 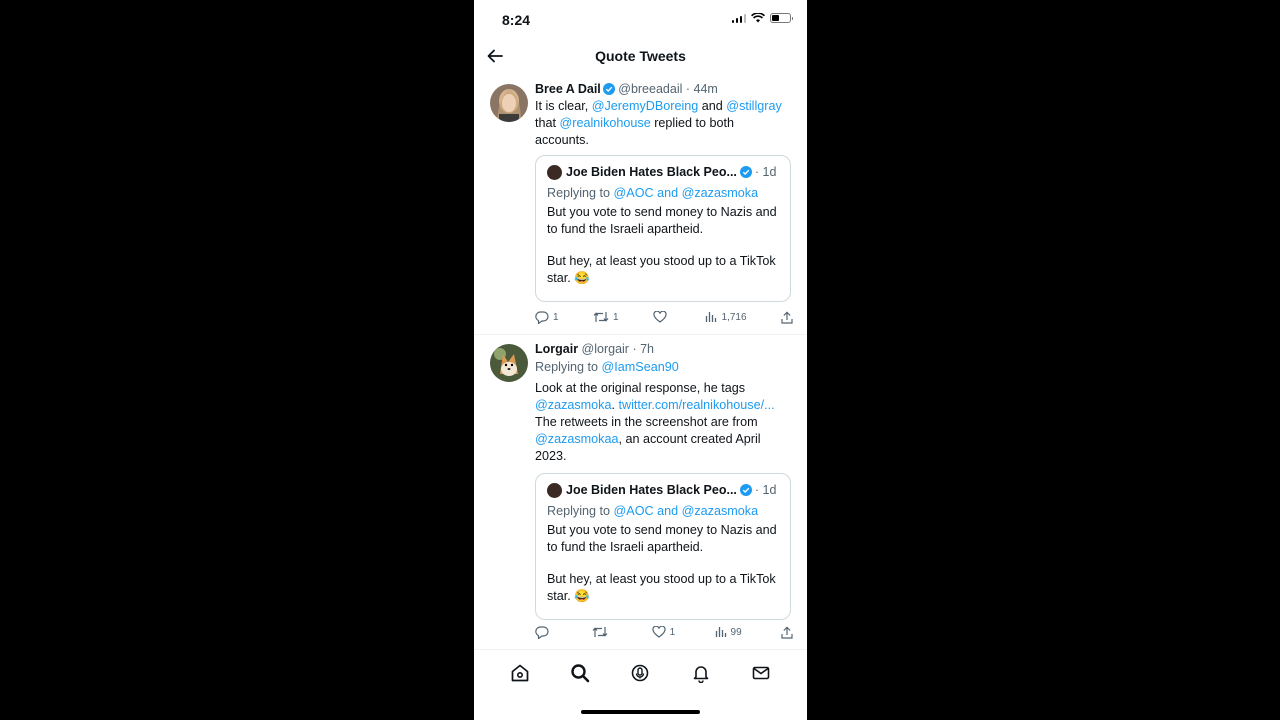 I want to click on like-count: 1, so click(x=672, y=632).